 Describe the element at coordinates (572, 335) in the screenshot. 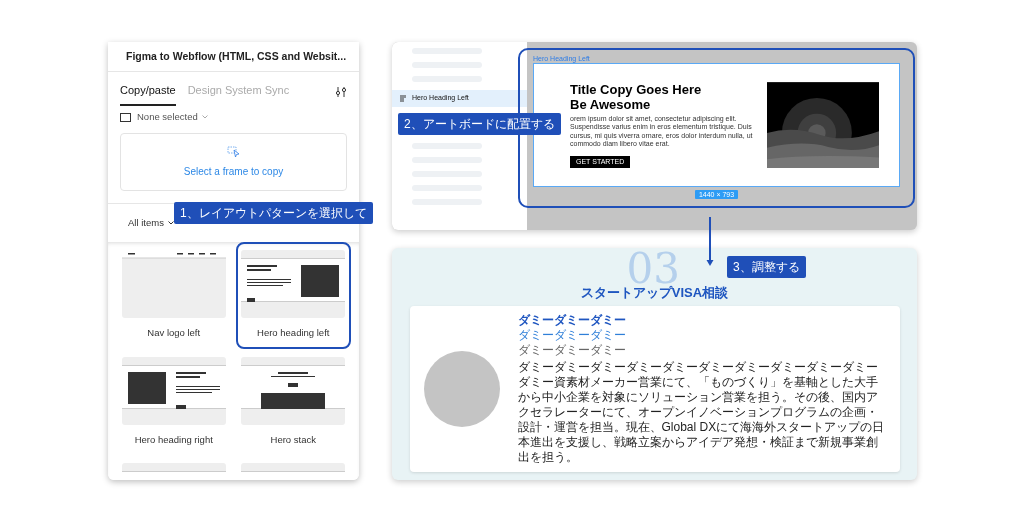

I see `profile-subtitle: ダミーダミーダミー` at that location.